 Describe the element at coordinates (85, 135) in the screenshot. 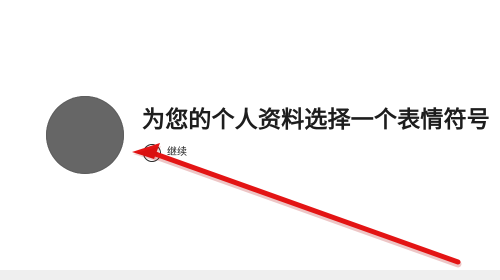

I see `avatar` at that location.